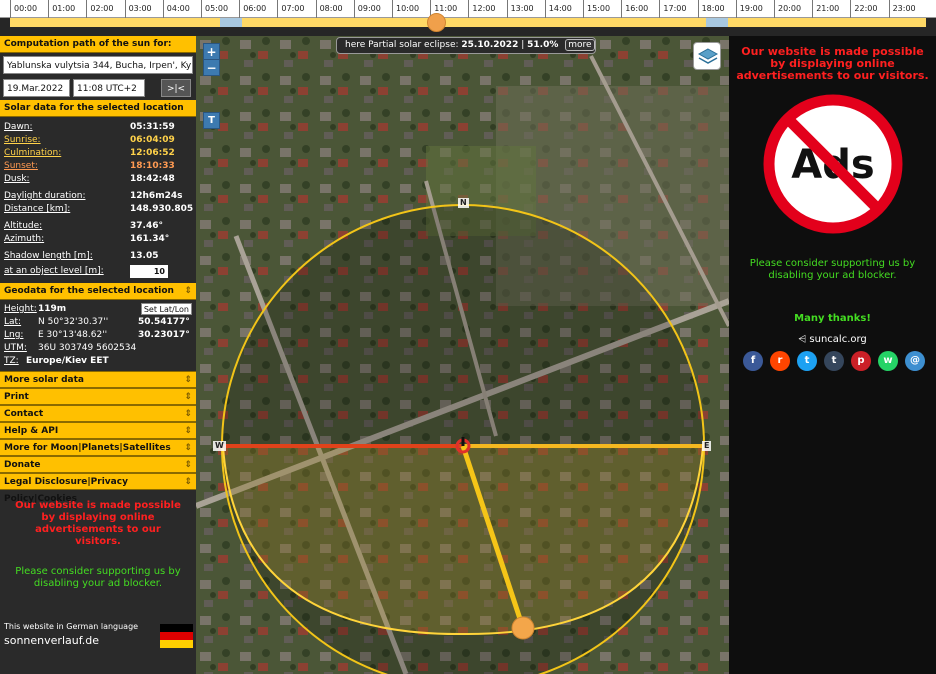 This screenshot has height=674, width=936. I want to click on hour-label: 04:00, so click(181, 9).